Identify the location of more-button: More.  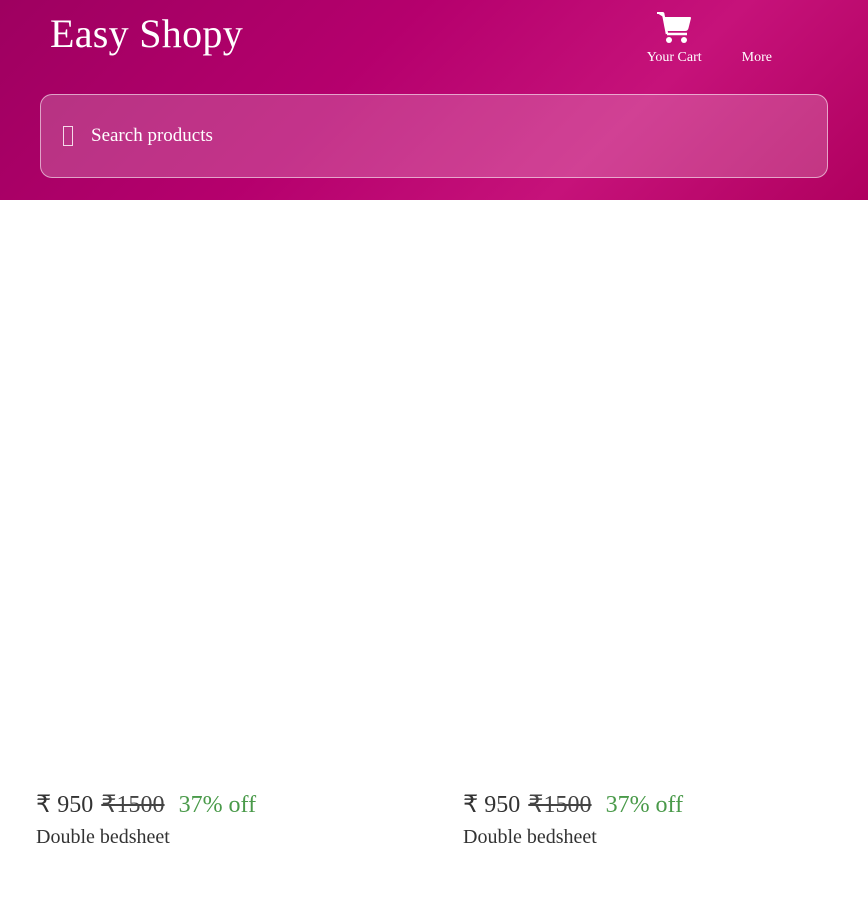
(757, 35).